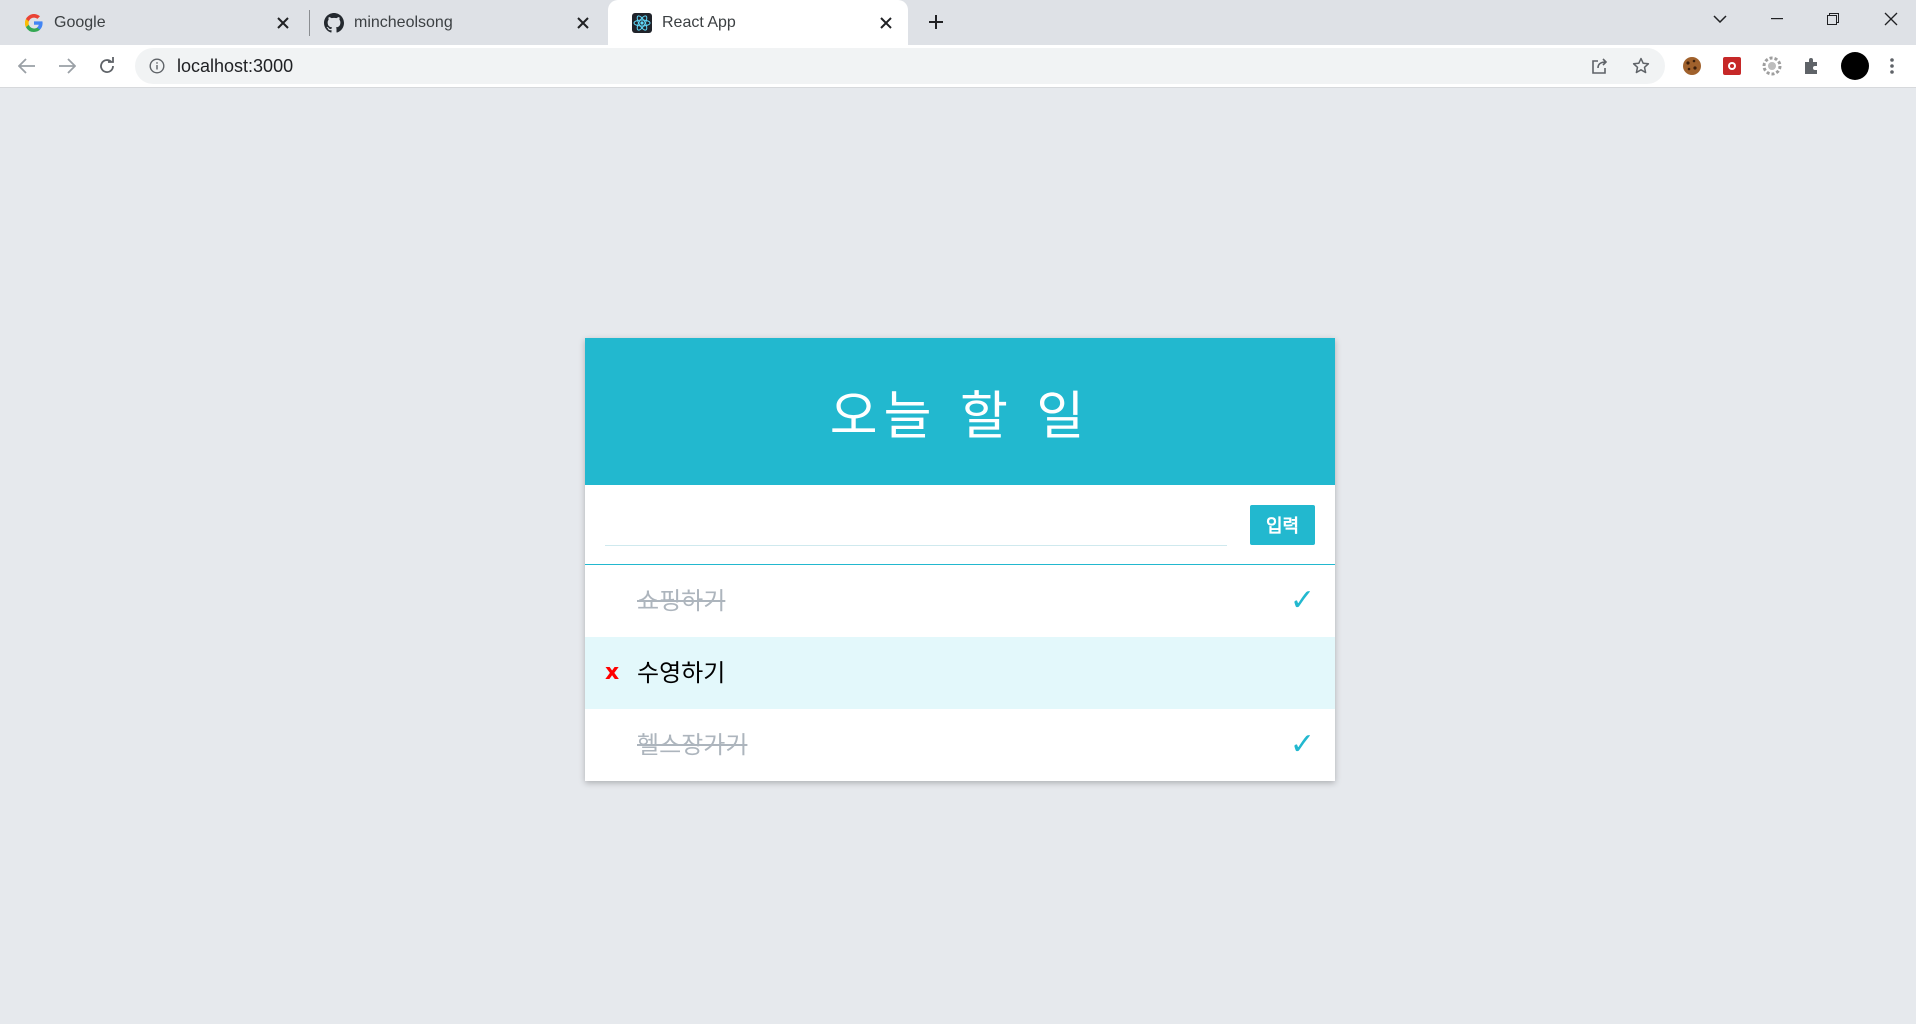 This screenshot has width=1916, height=1024. I want to click on google-icon, so click(34, 23).